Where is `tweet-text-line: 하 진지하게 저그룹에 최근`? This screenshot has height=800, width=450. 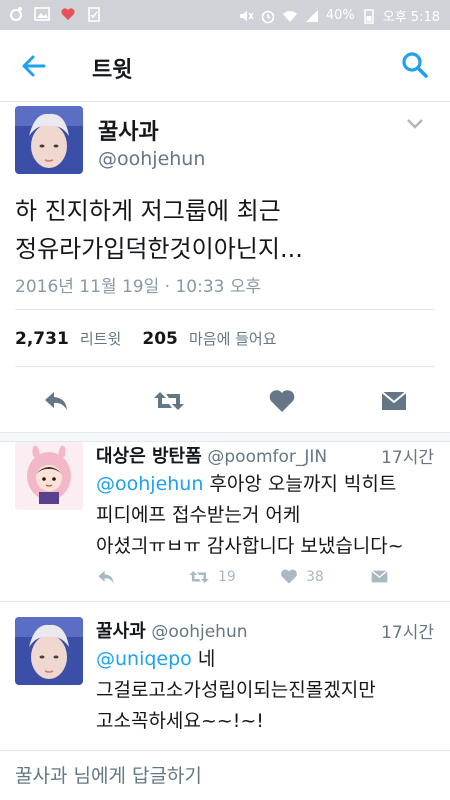 tweet-text-line: 하 진지하게 저그룹에 최근 is located at coordinates (148, 211).